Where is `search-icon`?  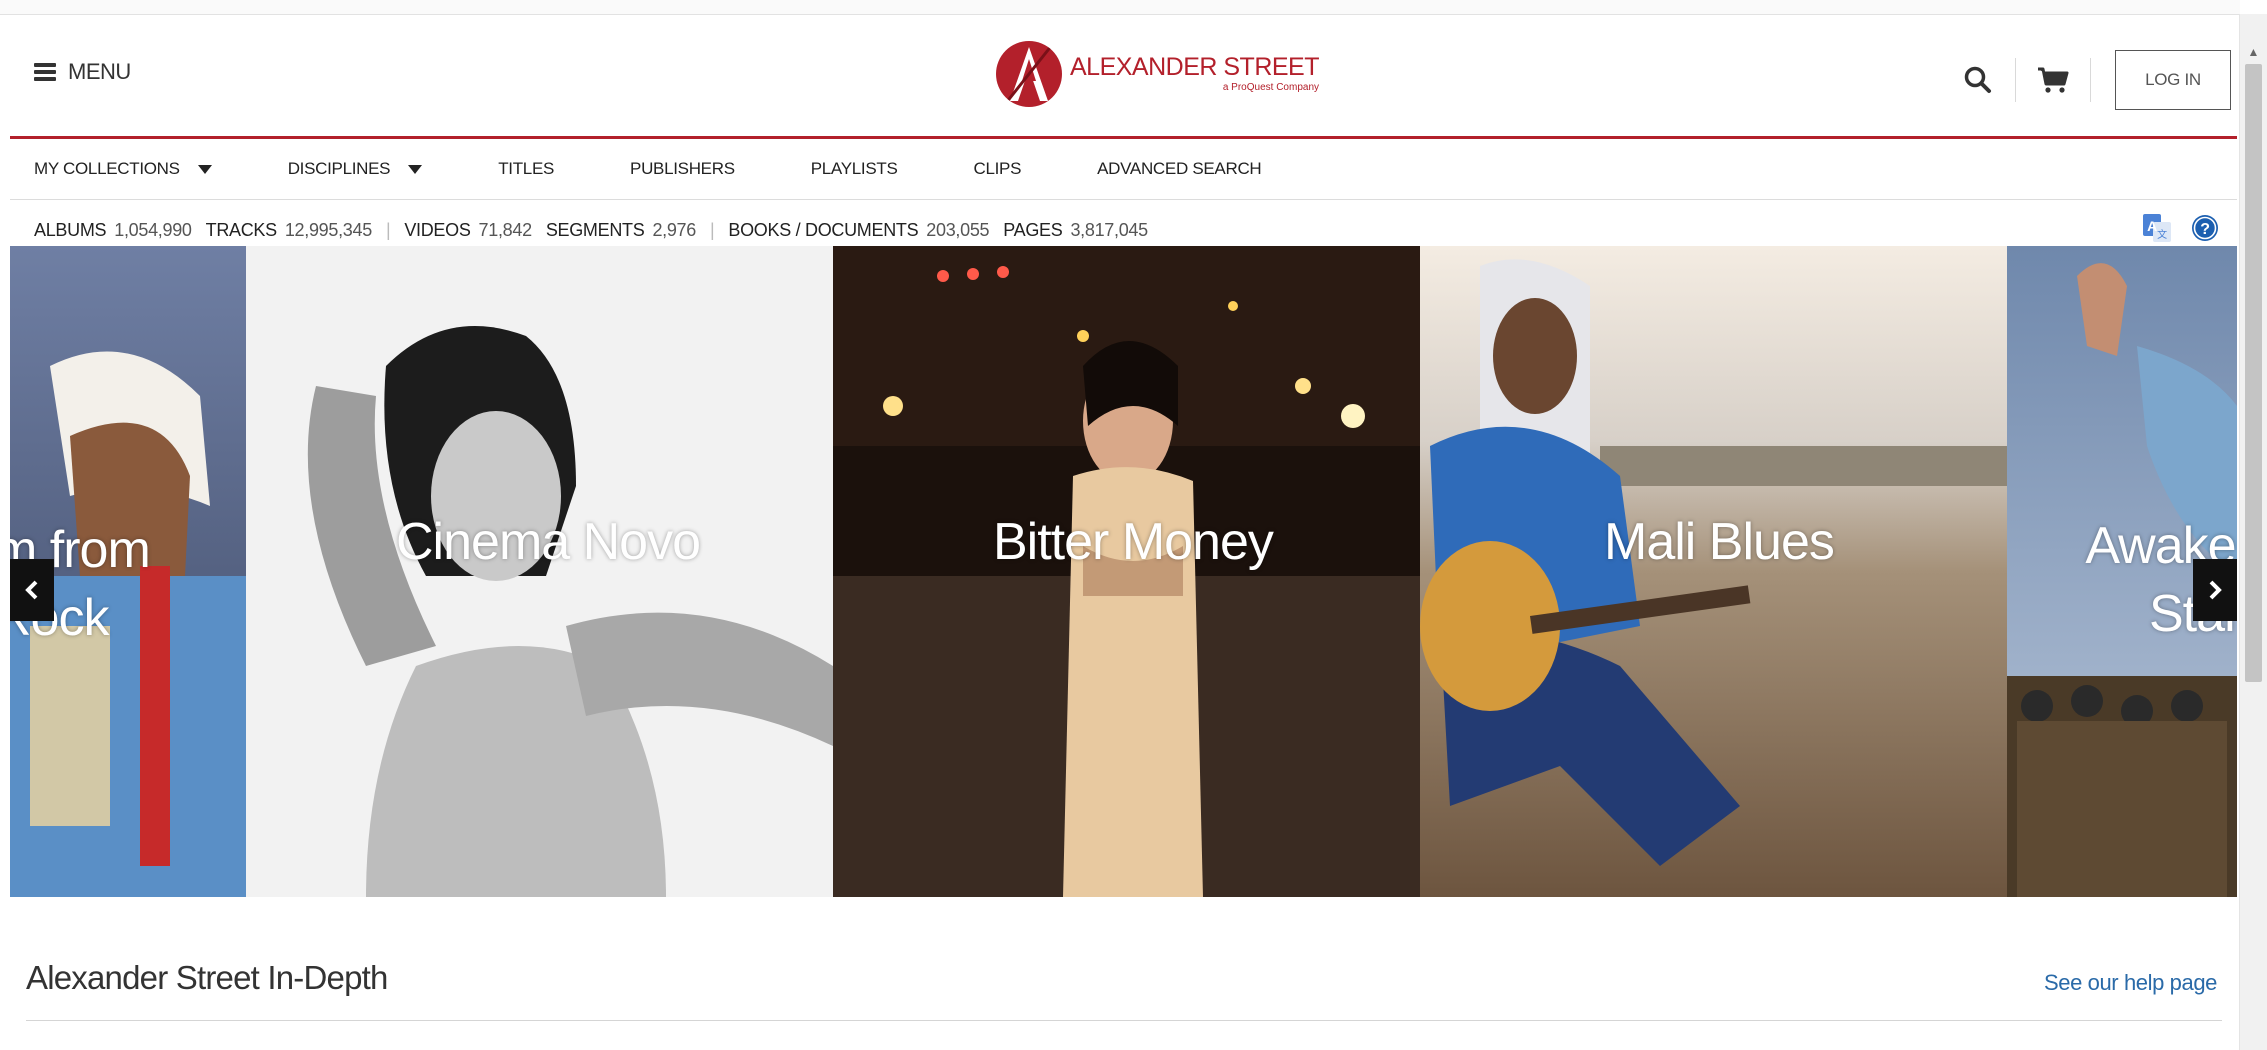
search-icon is located at coordinates (1978, 80).